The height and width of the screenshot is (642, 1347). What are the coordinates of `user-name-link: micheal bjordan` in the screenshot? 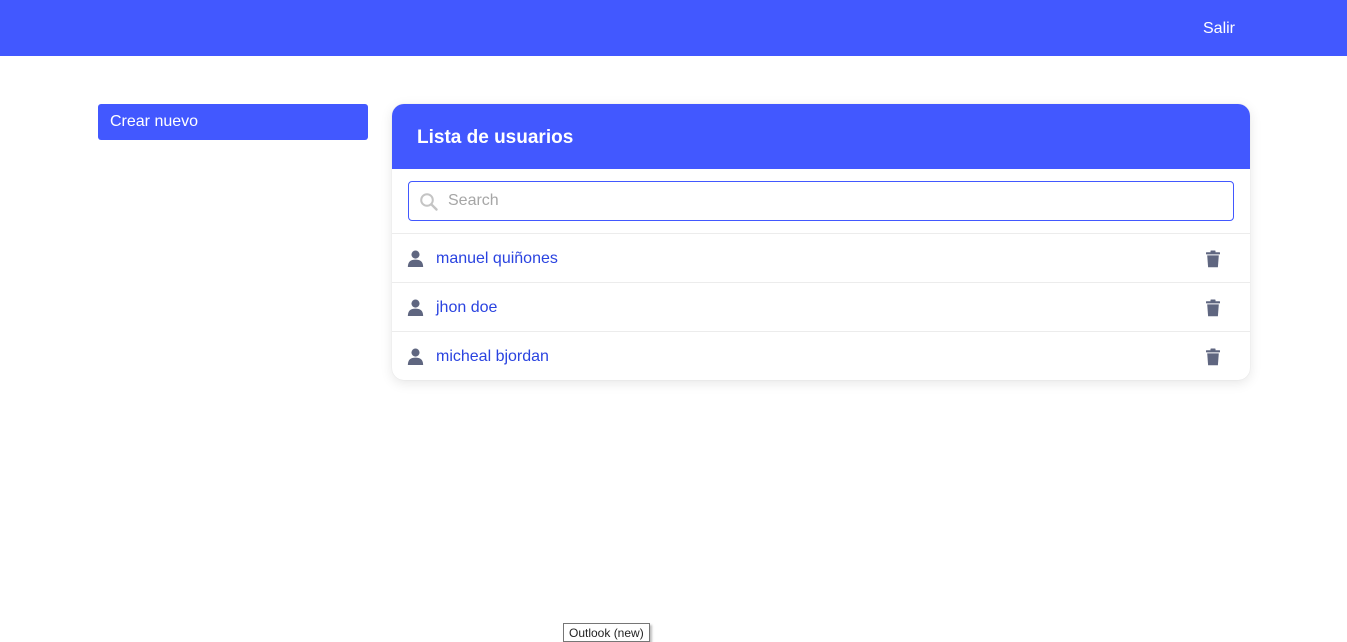 It's located at (492, 357).